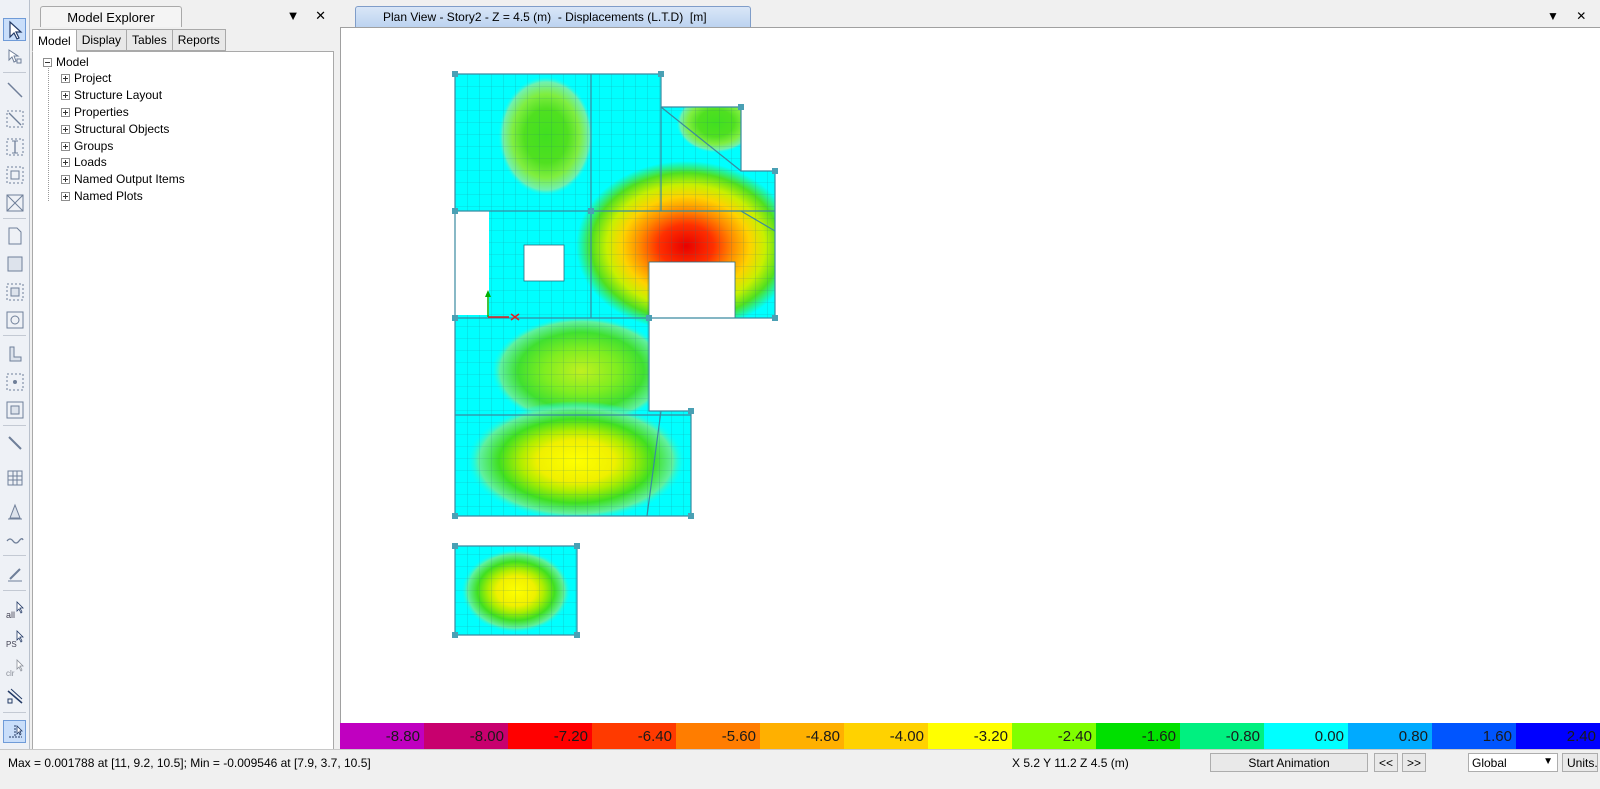 This screenshot has height=789, width=1600. What do you see at coordinates (129, 179) in the screenshot?
I see `tree-item-label: Named Output Items` at bounding box center [129, 179].